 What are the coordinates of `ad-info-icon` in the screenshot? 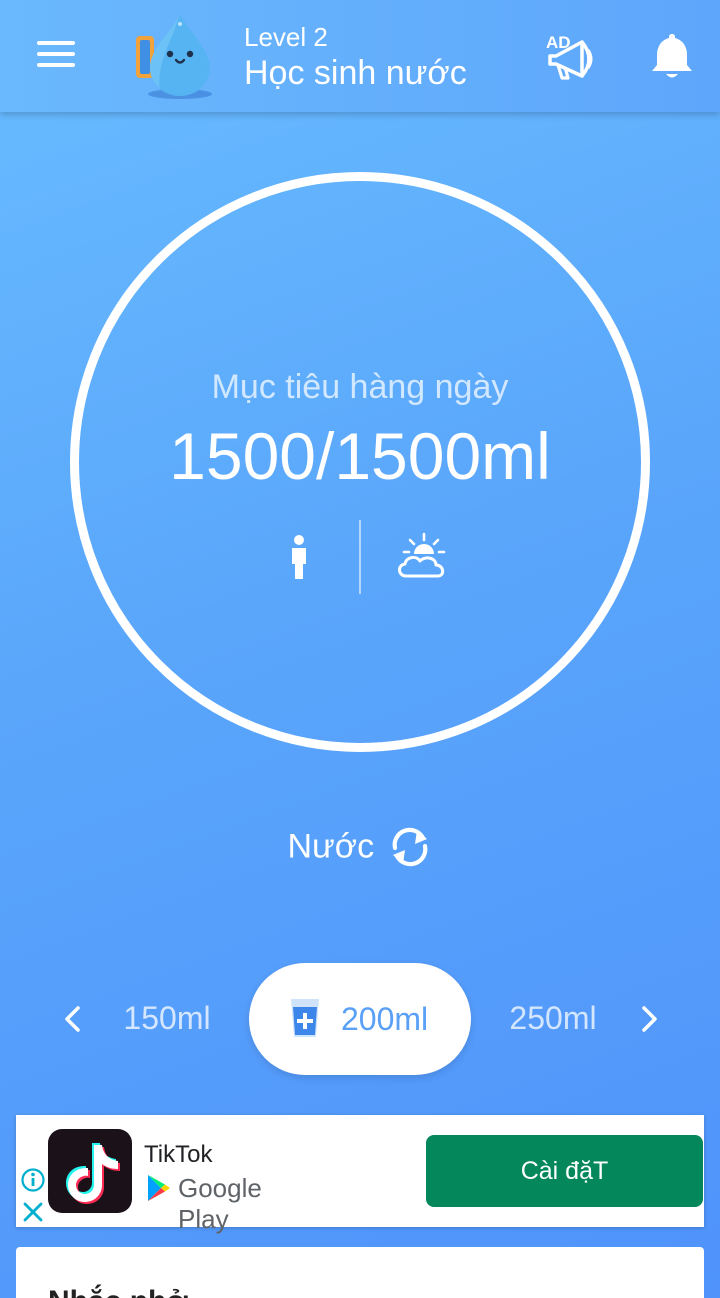 It's located at (33, 1180).